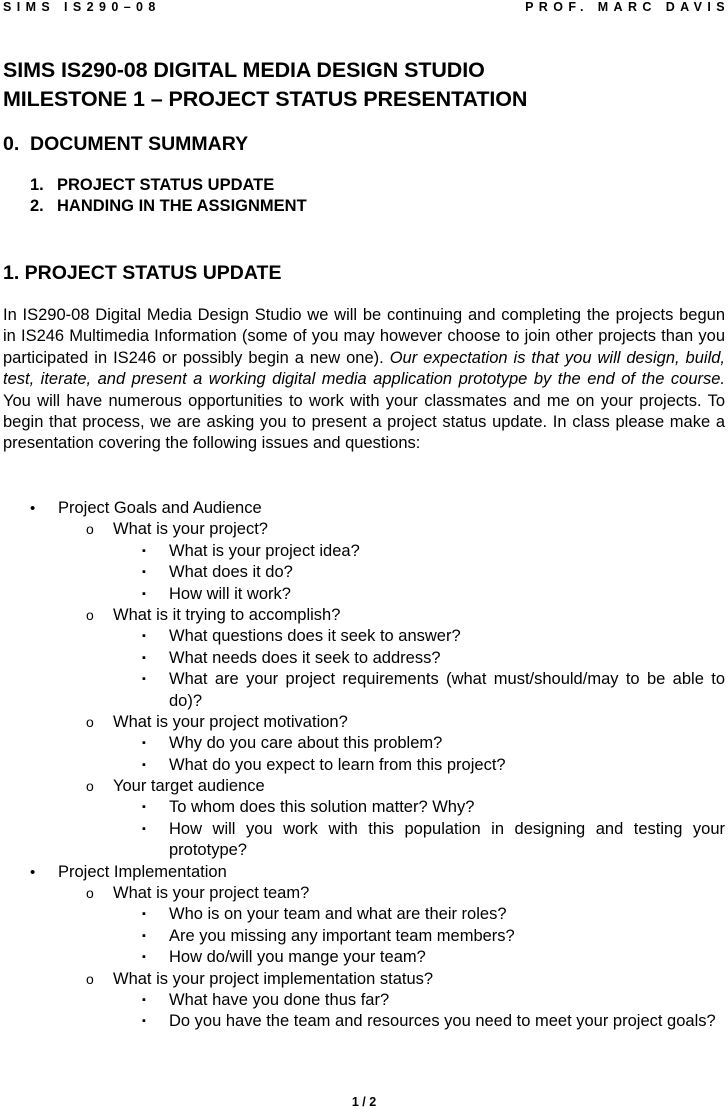 Image resolution: width=728 pixels, height=1109 pixels. Describe the element at coordinates (364, 594) in the screenshot. I see `outline-question: ▪ How will it work?` at that location.